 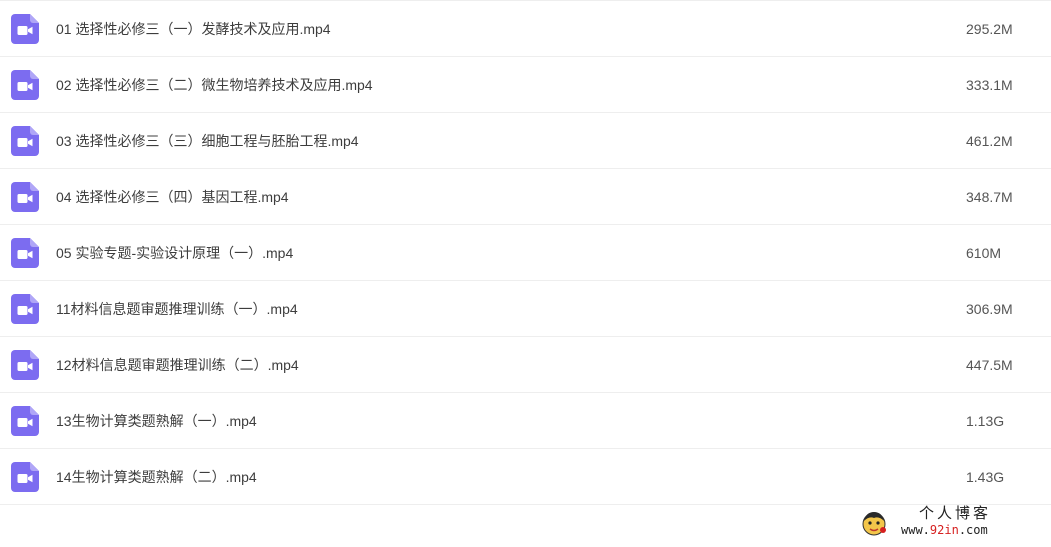 I want to click on file-name: 05 实验专题-实验设计原理（一）.mp4, so click(x=174, y=253).